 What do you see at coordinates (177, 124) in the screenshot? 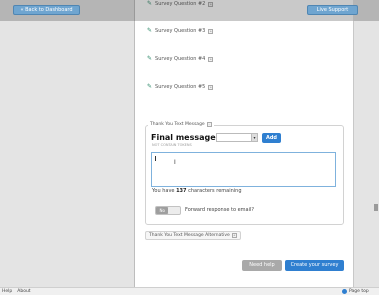
I see `thank-you-tab-label: Thank You Text Message` at bounding box center [177, 124].